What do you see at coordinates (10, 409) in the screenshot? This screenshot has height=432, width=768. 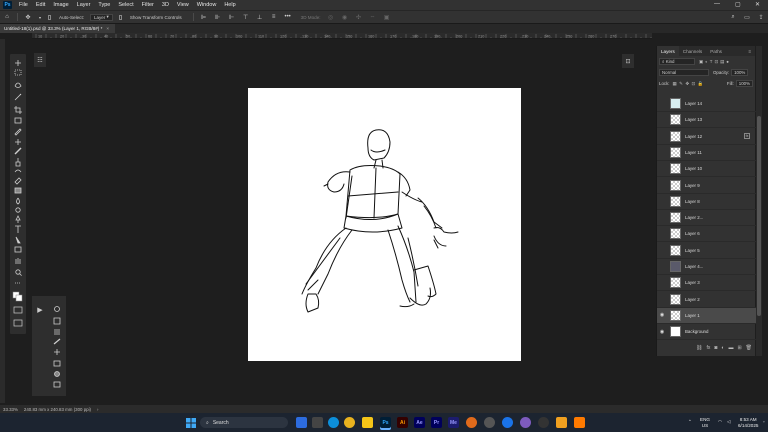 I see `zoom-level: 33.33%` at bounding box center [10, 409].